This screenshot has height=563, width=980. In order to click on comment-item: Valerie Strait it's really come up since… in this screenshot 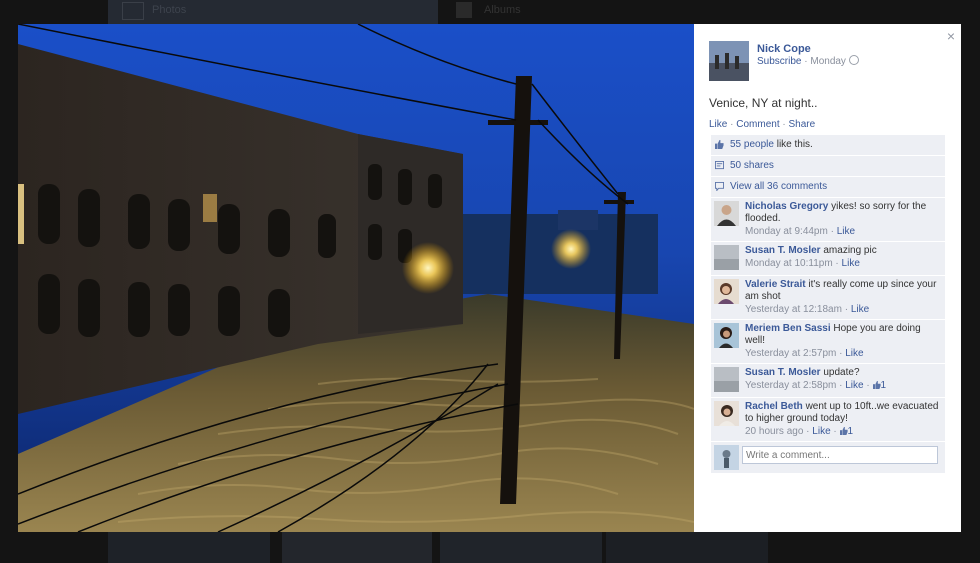, I will do `click(828, 298)`.